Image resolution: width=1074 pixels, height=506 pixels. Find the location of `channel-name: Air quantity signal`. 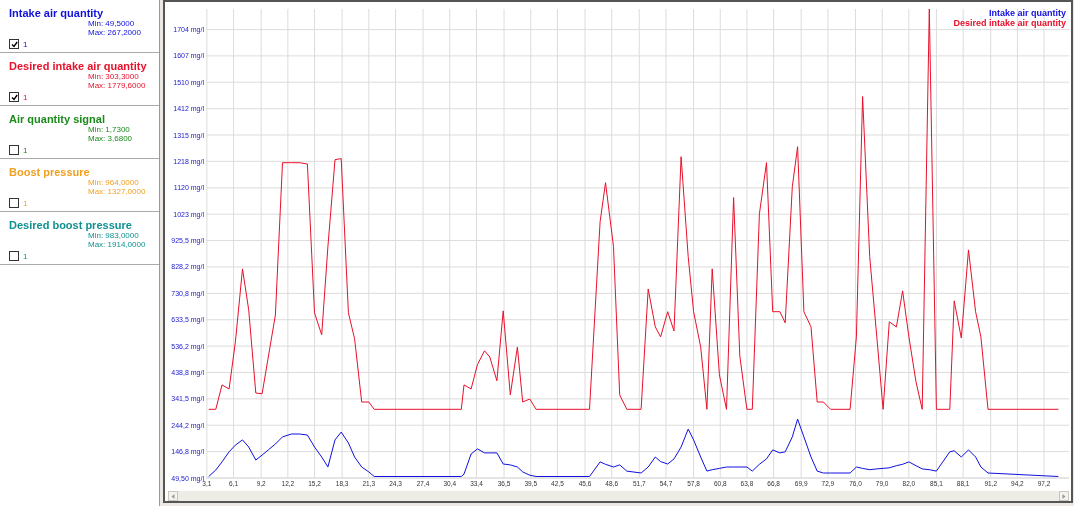

channel-name: Air quantity signal is located at coordinates (57, 119).